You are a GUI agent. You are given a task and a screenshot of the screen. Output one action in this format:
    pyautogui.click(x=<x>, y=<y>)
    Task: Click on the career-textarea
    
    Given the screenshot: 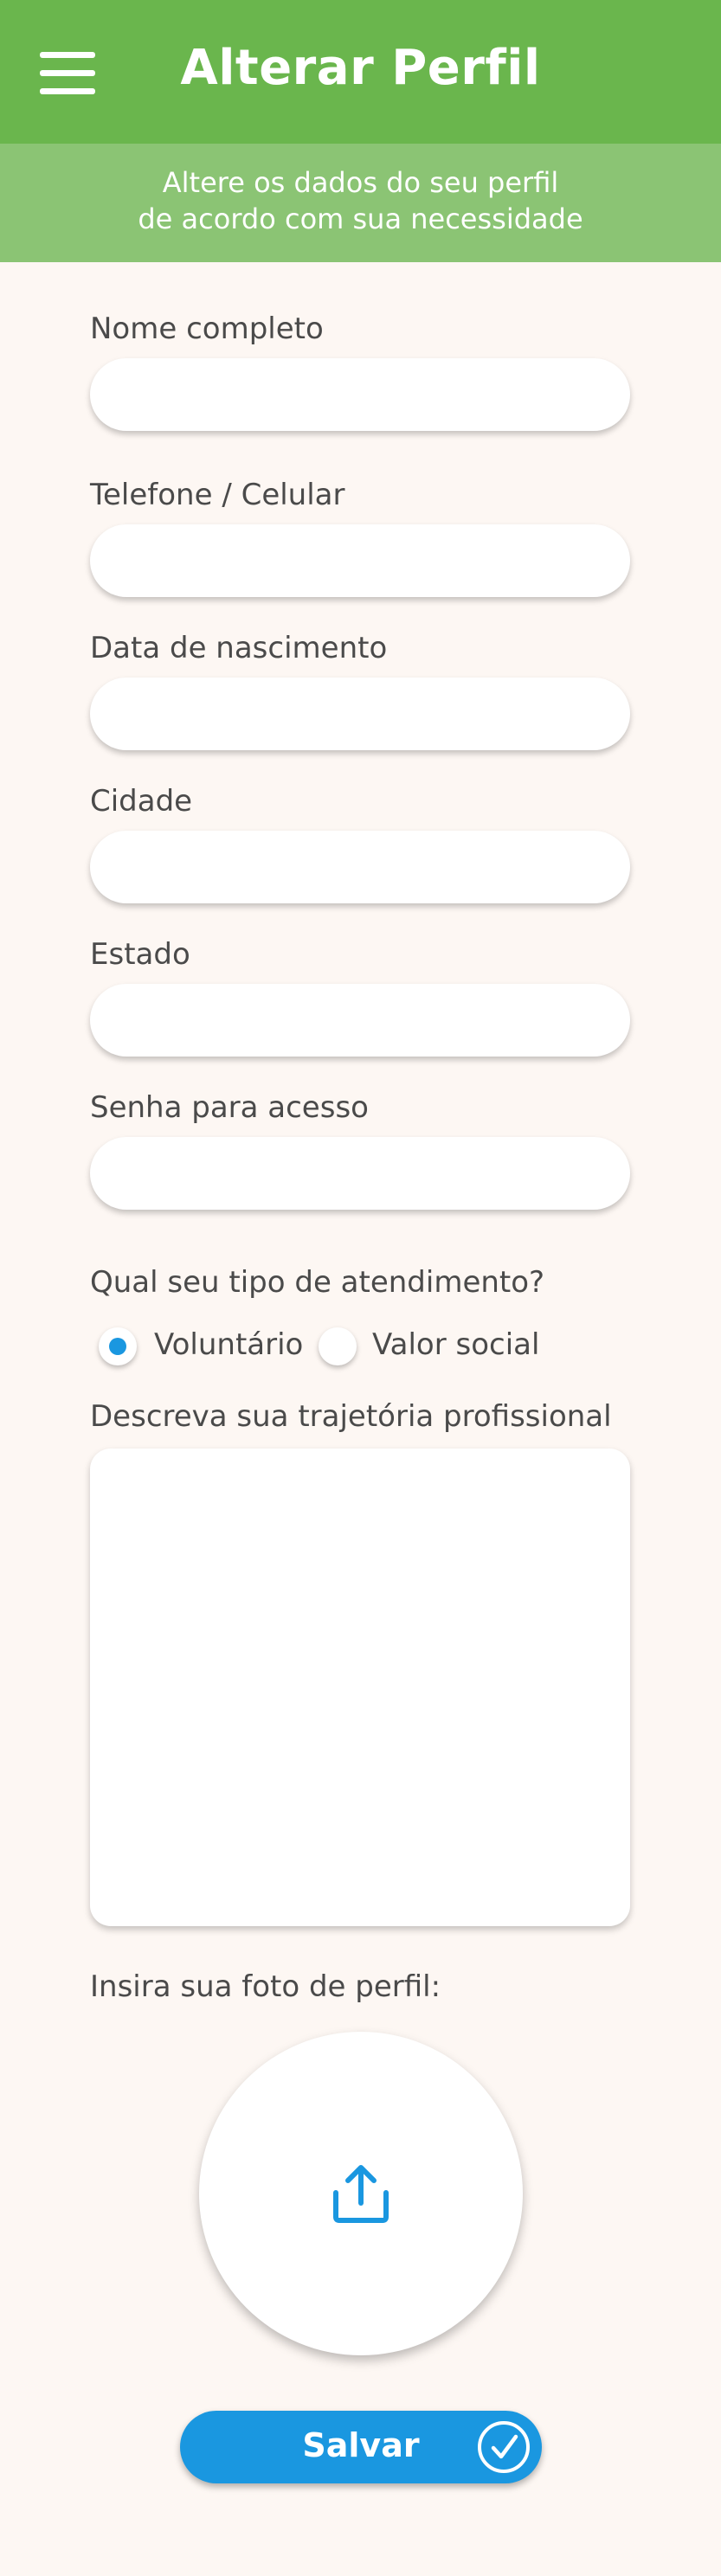 What is the action you would take?
    pyautogui.click(x=360, y=1687)
    